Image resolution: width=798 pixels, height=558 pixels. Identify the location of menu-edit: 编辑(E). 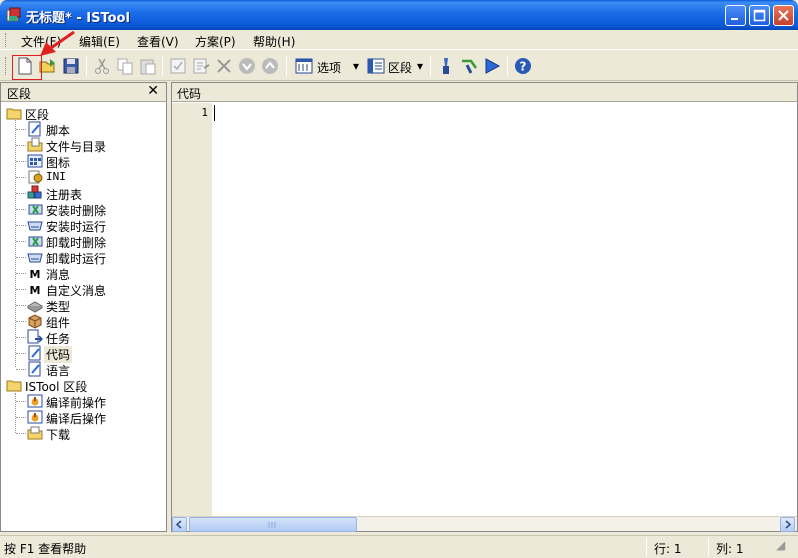
(99, 41).